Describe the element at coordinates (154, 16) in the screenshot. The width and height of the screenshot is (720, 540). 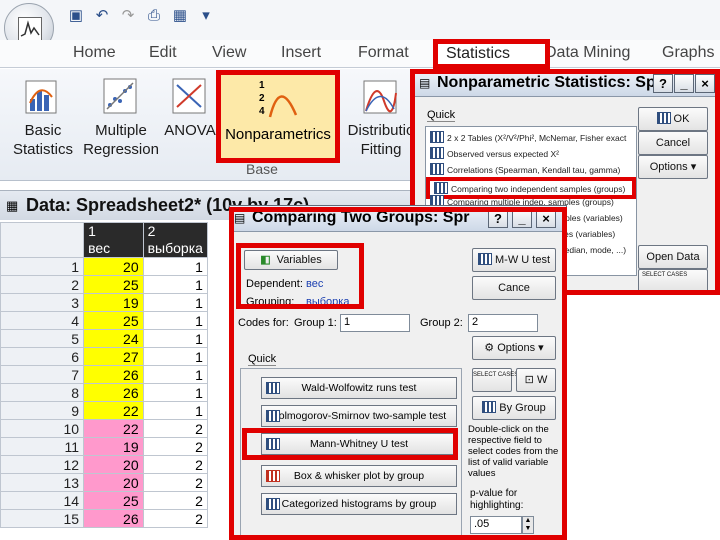
I see `print-icon: ⎙` at that location.